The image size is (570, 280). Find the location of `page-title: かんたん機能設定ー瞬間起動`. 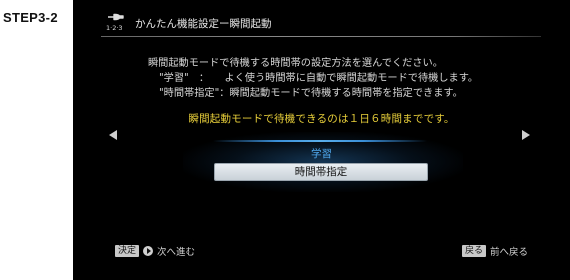

page-title: かんたん機能設定ー瞬間起動 is located at coordinates (203, 24).